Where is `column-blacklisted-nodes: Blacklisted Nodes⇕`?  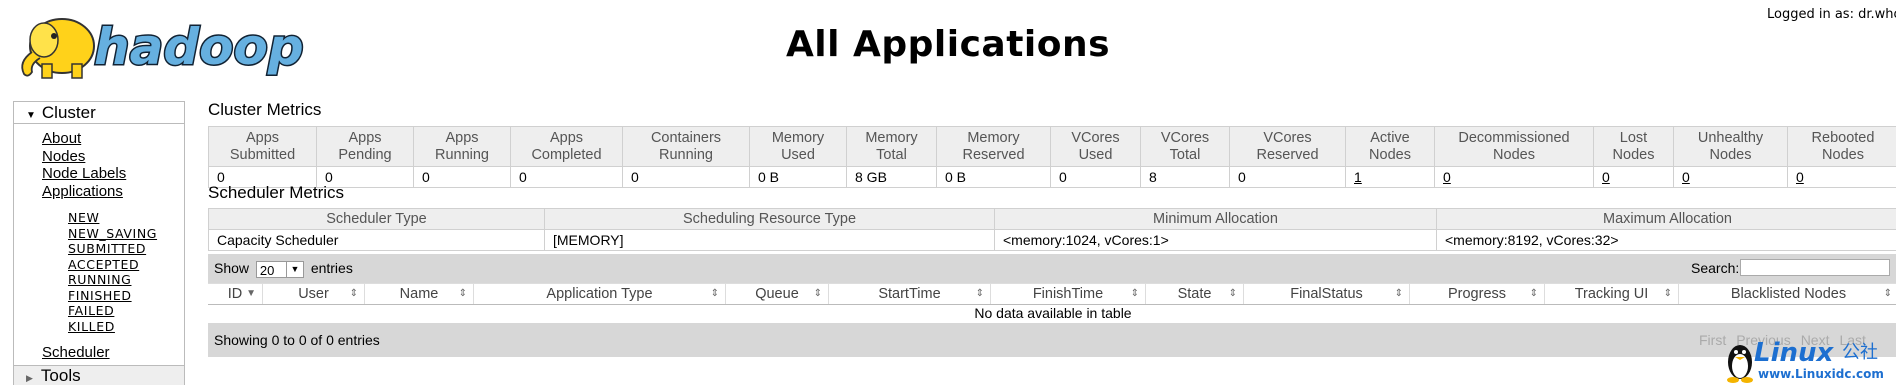
column-blacklisted-nodes: Blacklisted Nodes⇕ is located at coordinates (1787, 294).